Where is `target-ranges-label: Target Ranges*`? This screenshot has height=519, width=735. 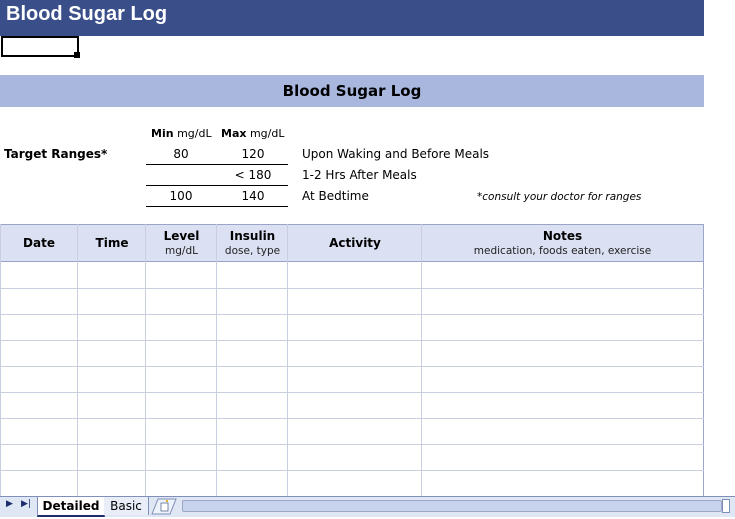
target-ranges-label: Target Ranges* is located at coordinates (56, 154).